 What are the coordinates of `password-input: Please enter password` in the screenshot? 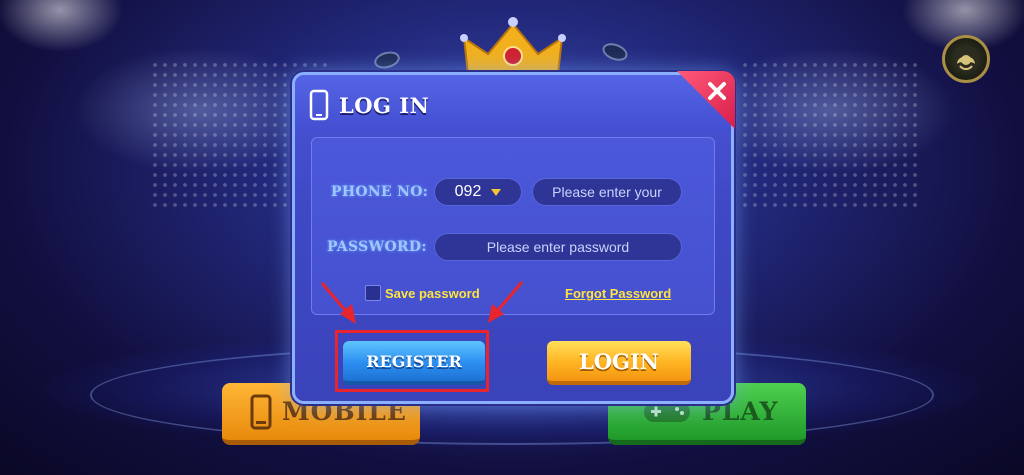 It's located at (558, 247).